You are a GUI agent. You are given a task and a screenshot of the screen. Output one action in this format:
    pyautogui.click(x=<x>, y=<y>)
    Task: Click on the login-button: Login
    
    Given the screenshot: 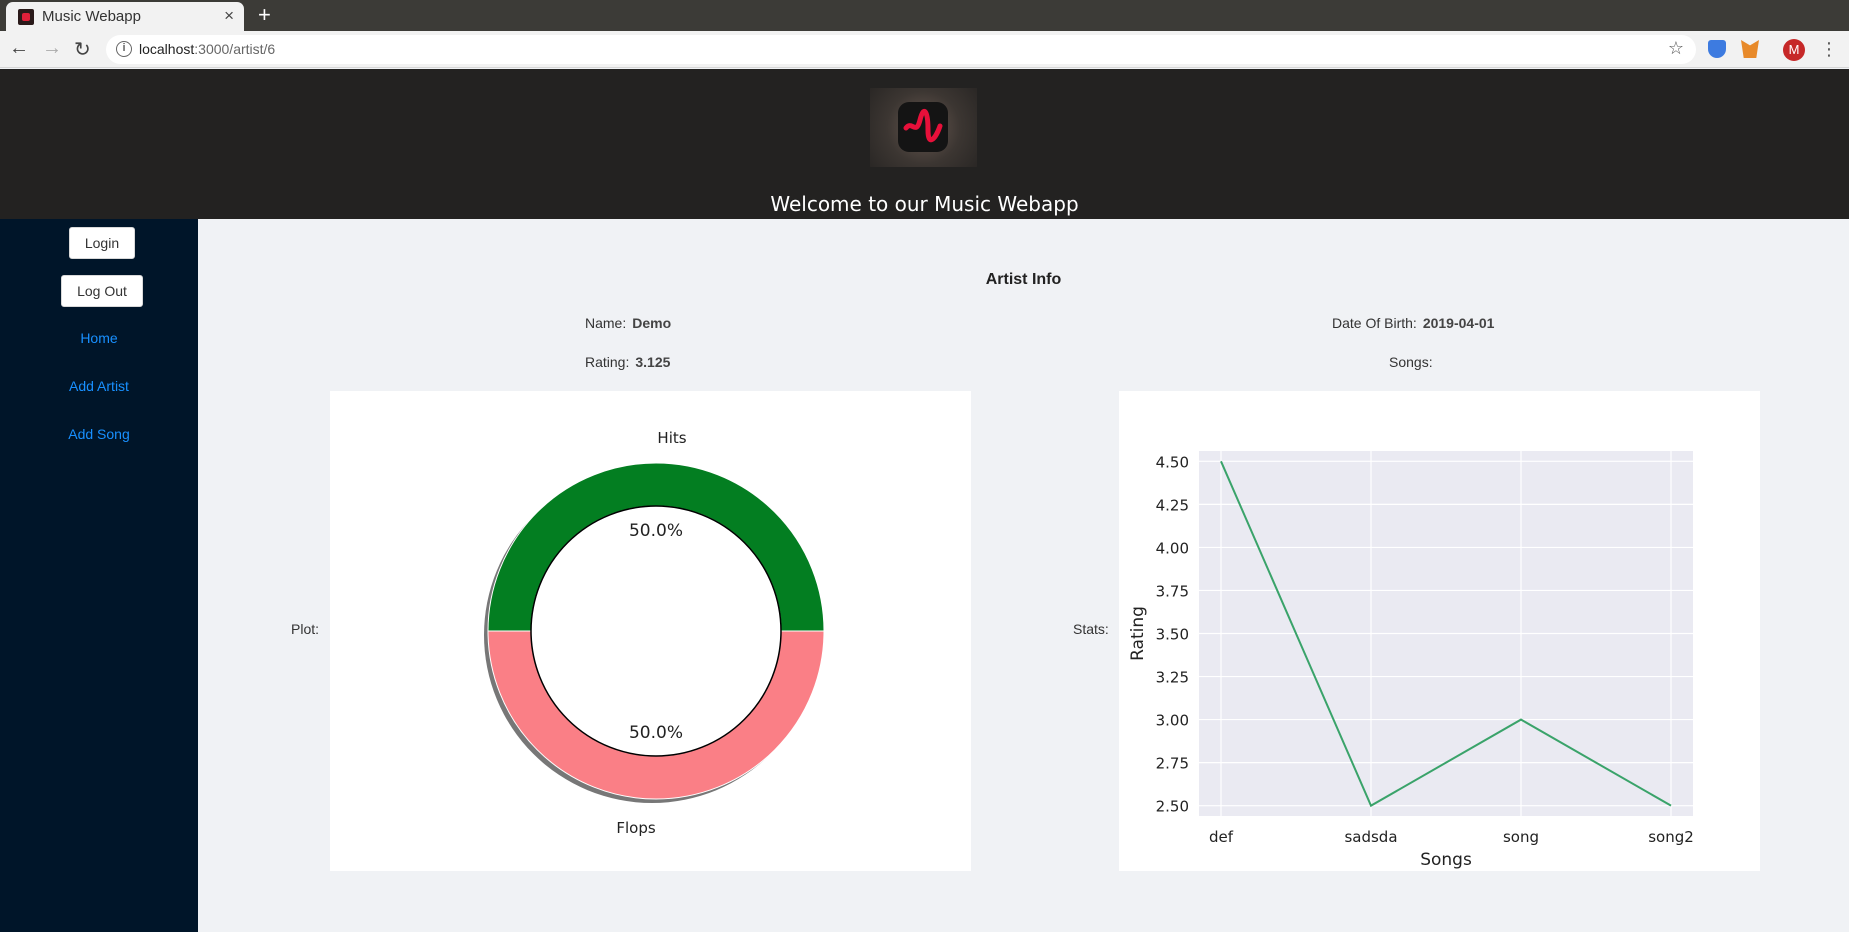 What is the action you would take?
    pyautogui.click(x=102, y=243)
    